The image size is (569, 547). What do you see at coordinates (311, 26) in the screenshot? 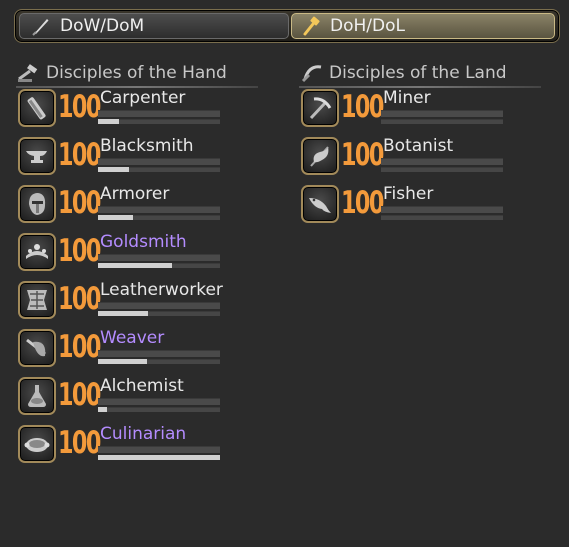
I see `hammer-icon` at bounding box center [311, 26].